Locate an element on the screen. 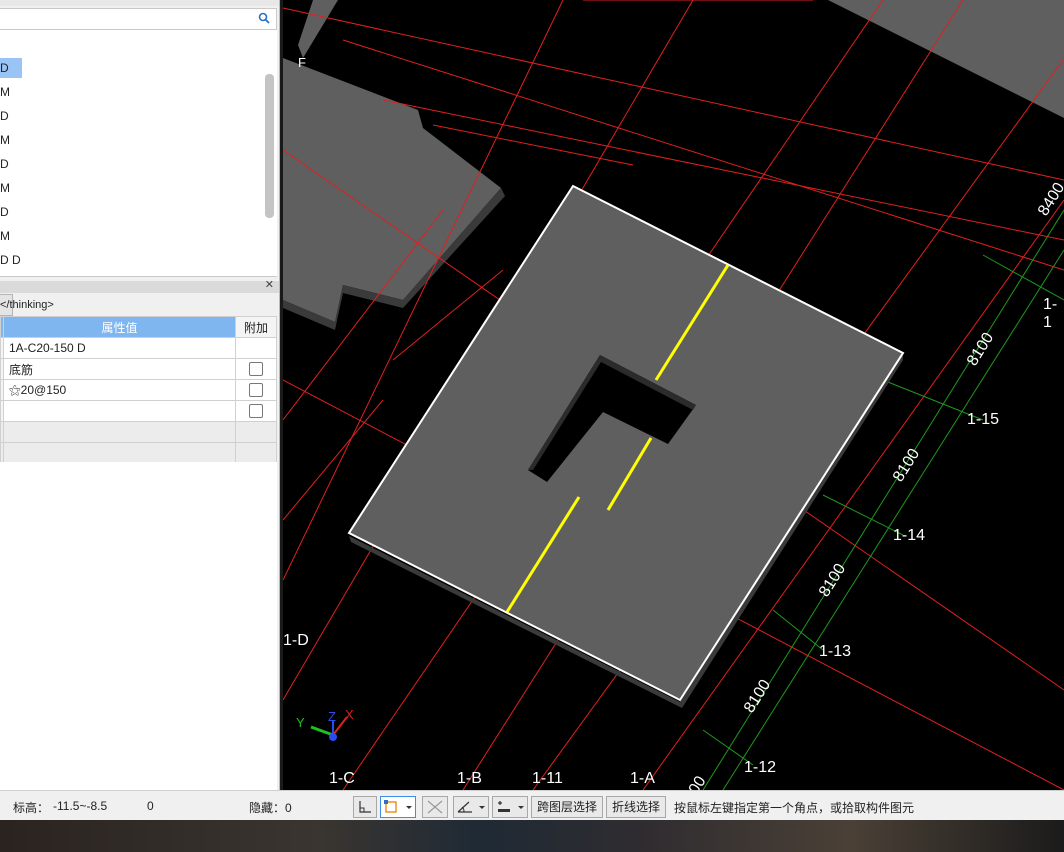 The image size is (1064, 852). column-header-value: 属性值 is located at coordinates (119, 327).